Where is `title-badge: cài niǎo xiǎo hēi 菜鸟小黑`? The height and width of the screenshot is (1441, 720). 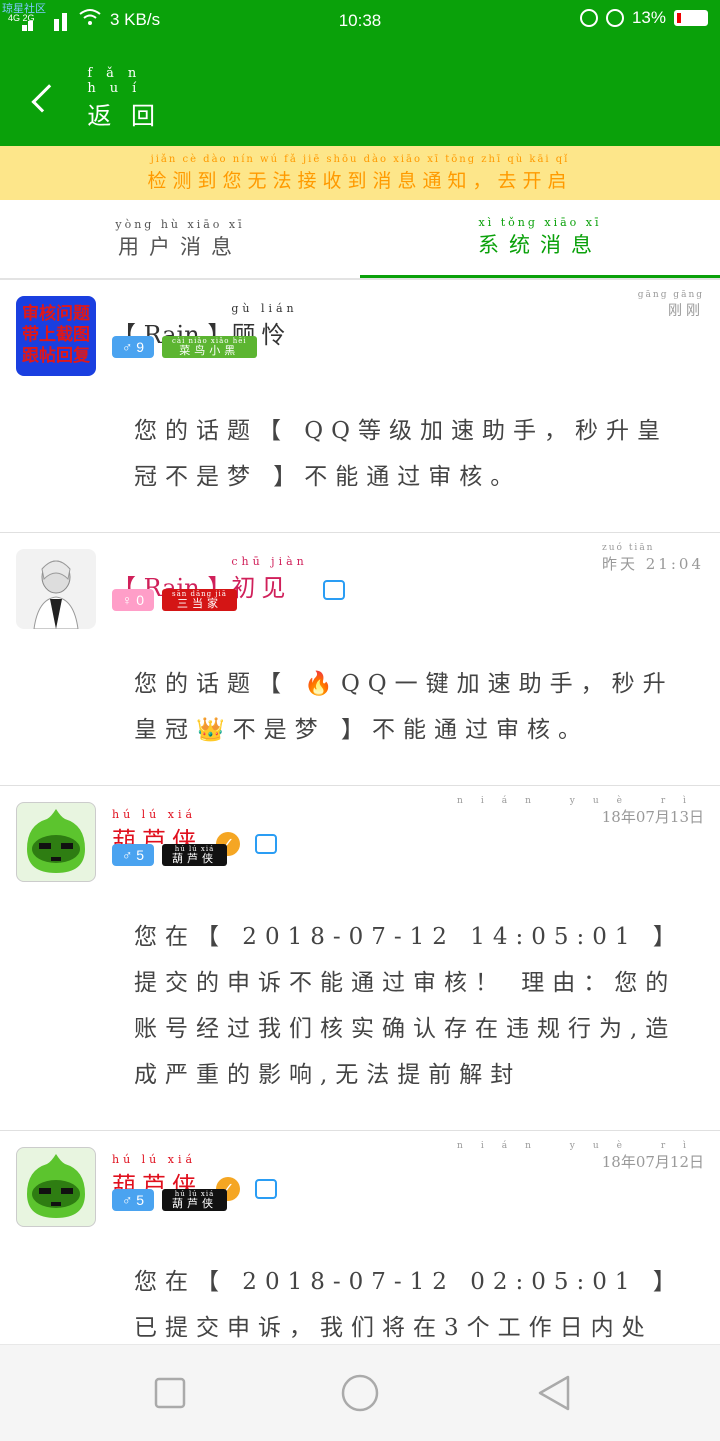 title-badge: cài niǎo xiǎo hēi 菜鸟小黑 is located at coordinates (209, 347).